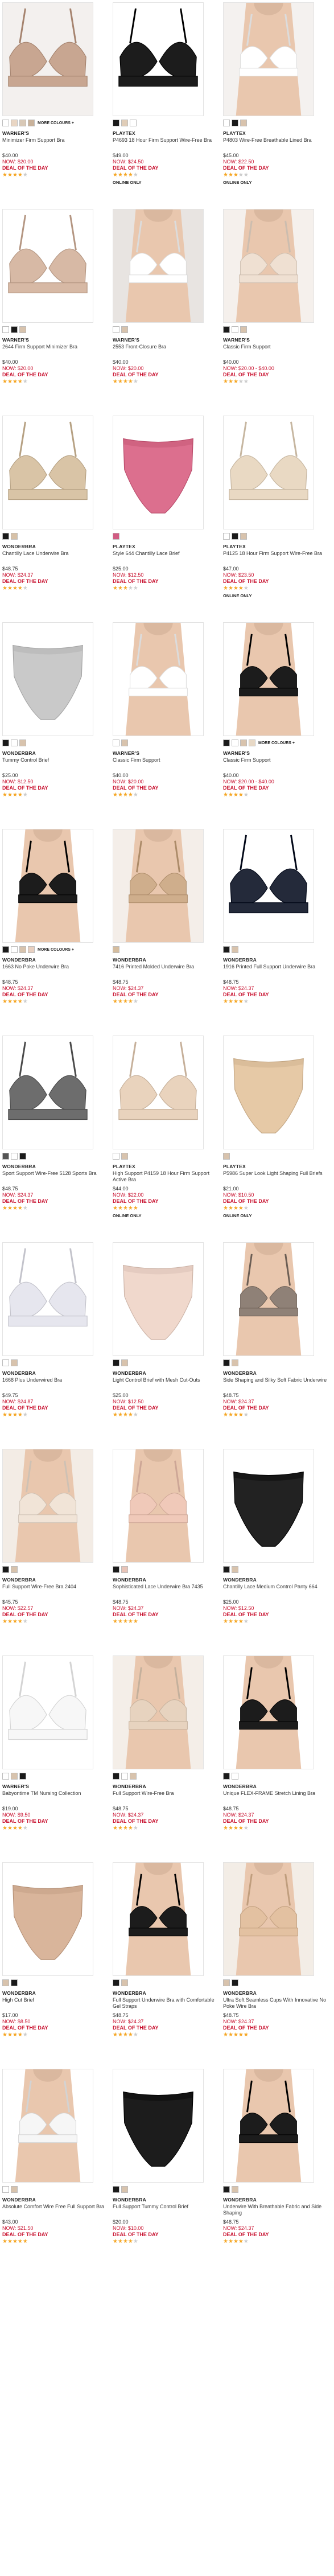  Describe the element at coordinates (276, 743) in the screenshot. I see `more-colours-link: MORE COLOURS +` at that location.